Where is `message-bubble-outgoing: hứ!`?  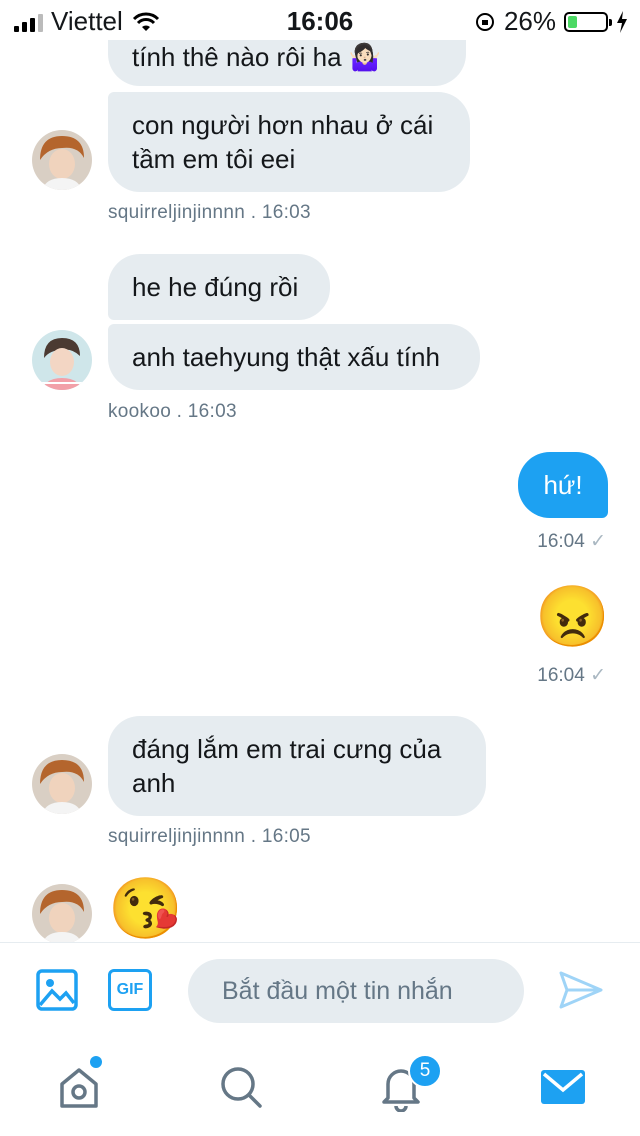 message-bubble-outgoing: hứ! is located at coordinates (563, 485).